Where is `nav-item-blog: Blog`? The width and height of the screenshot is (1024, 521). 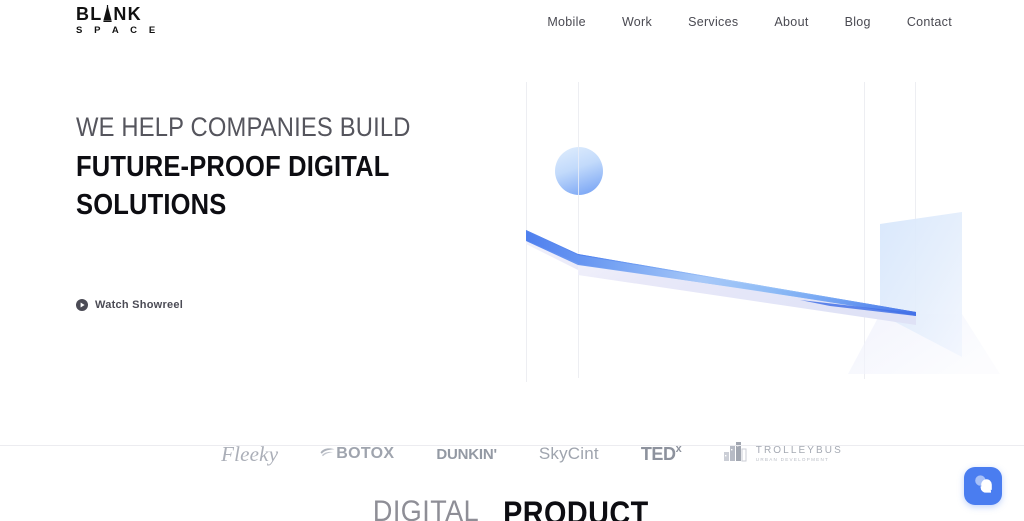
nav-item-blog: Blog is located at coordinates (858, 22).